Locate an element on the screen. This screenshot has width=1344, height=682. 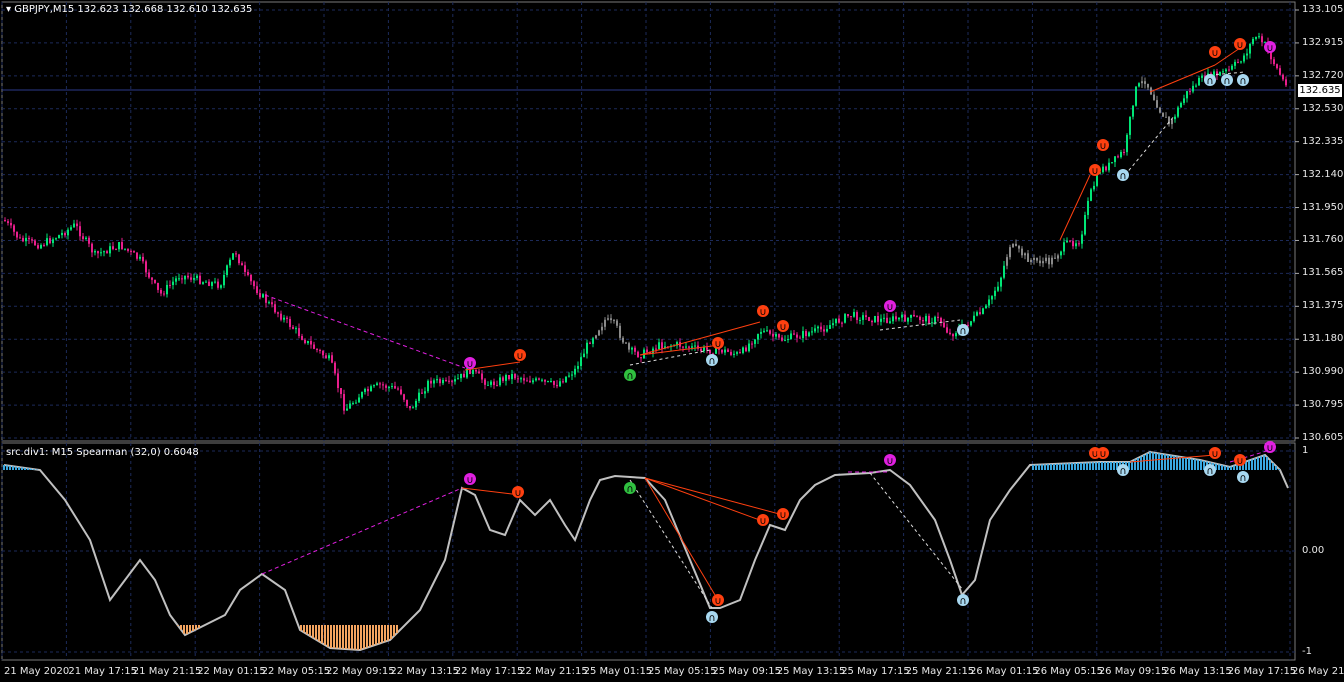
price-axis-label: 131.760 is located at coordinates (1323, 240).